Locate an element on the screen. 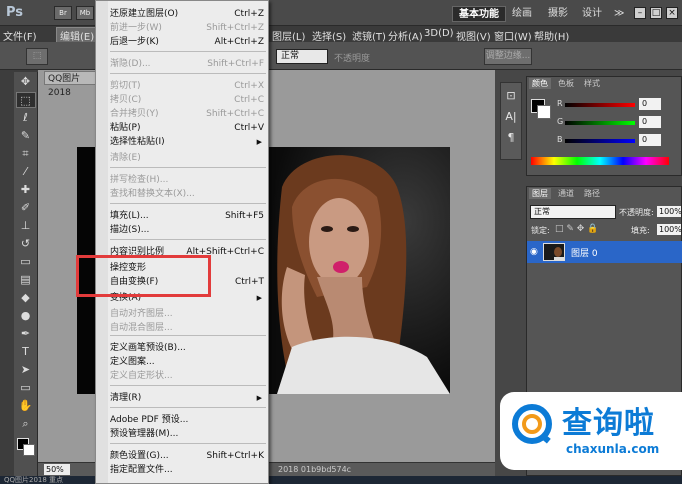  path-selection-tool-icon: ➤ is located at coordinates (26, 370).